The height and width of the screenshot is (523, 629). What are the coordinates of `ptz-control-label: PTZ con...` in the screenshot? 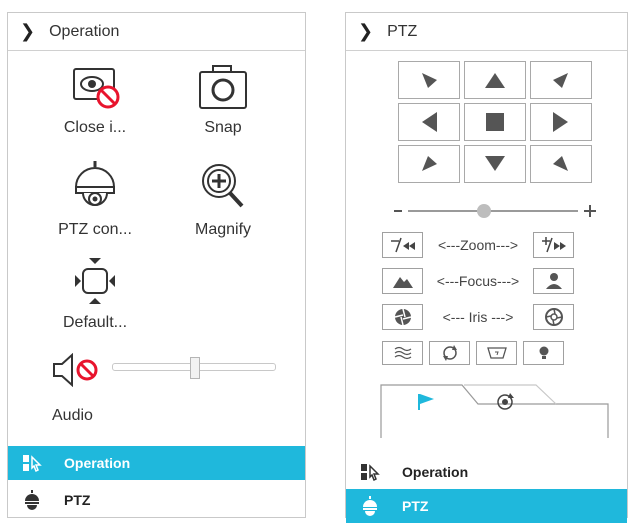 It's located at (95, 229).